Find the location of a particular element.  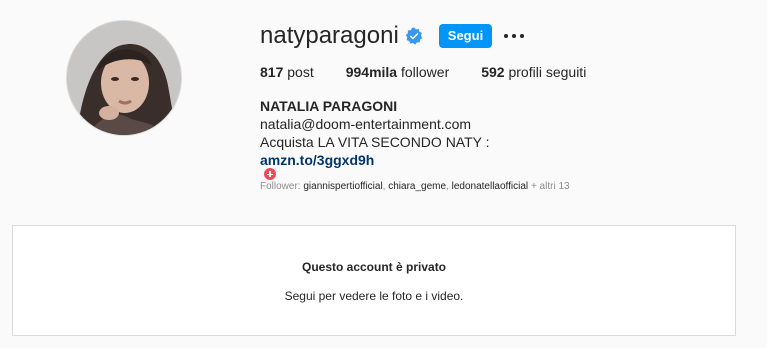

avatar is located at coordinates (124, 78).